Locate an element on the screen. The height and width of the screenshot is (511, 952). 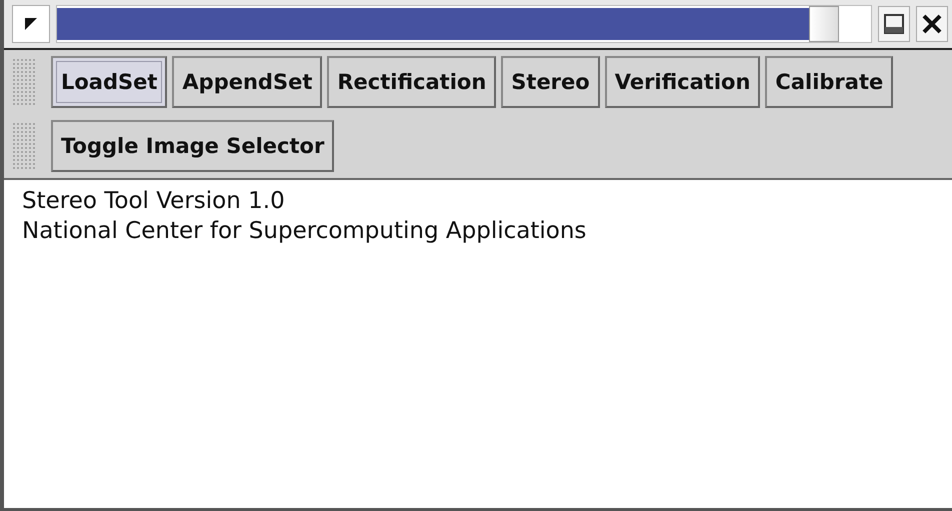
toolbar-button: Calibrate is located at coordinates (829, 82).